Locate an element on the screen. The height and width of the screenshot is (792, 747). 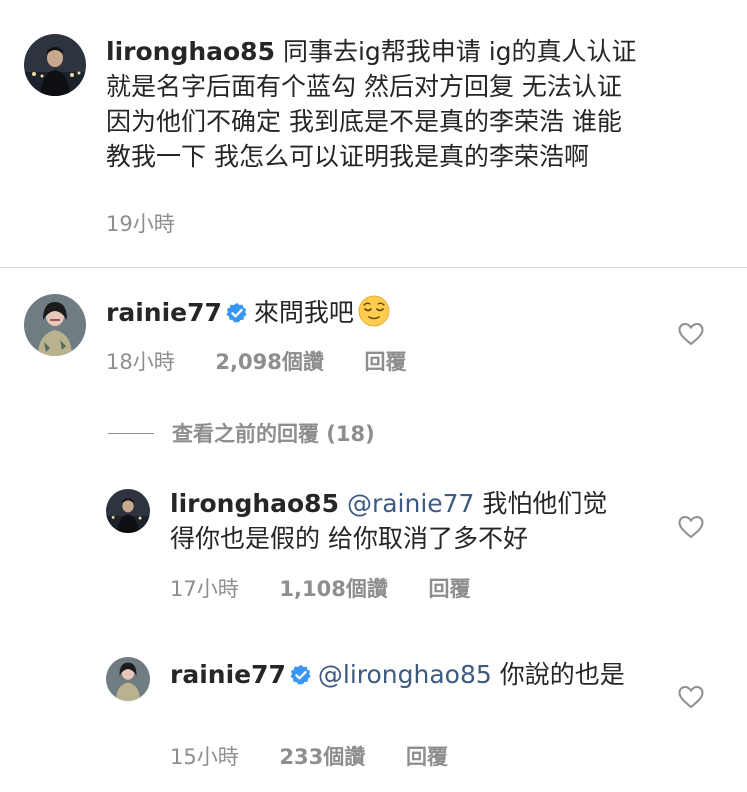
reply-time: 15小時 is located at coordinates (204, 757).